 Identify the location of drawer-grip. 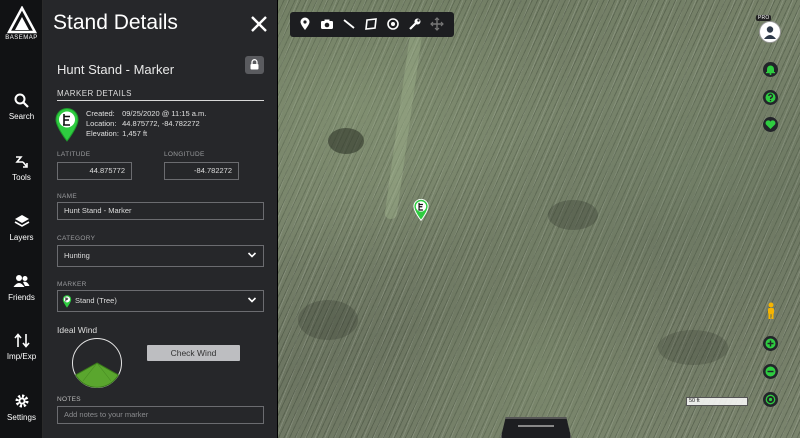
(536, 426).